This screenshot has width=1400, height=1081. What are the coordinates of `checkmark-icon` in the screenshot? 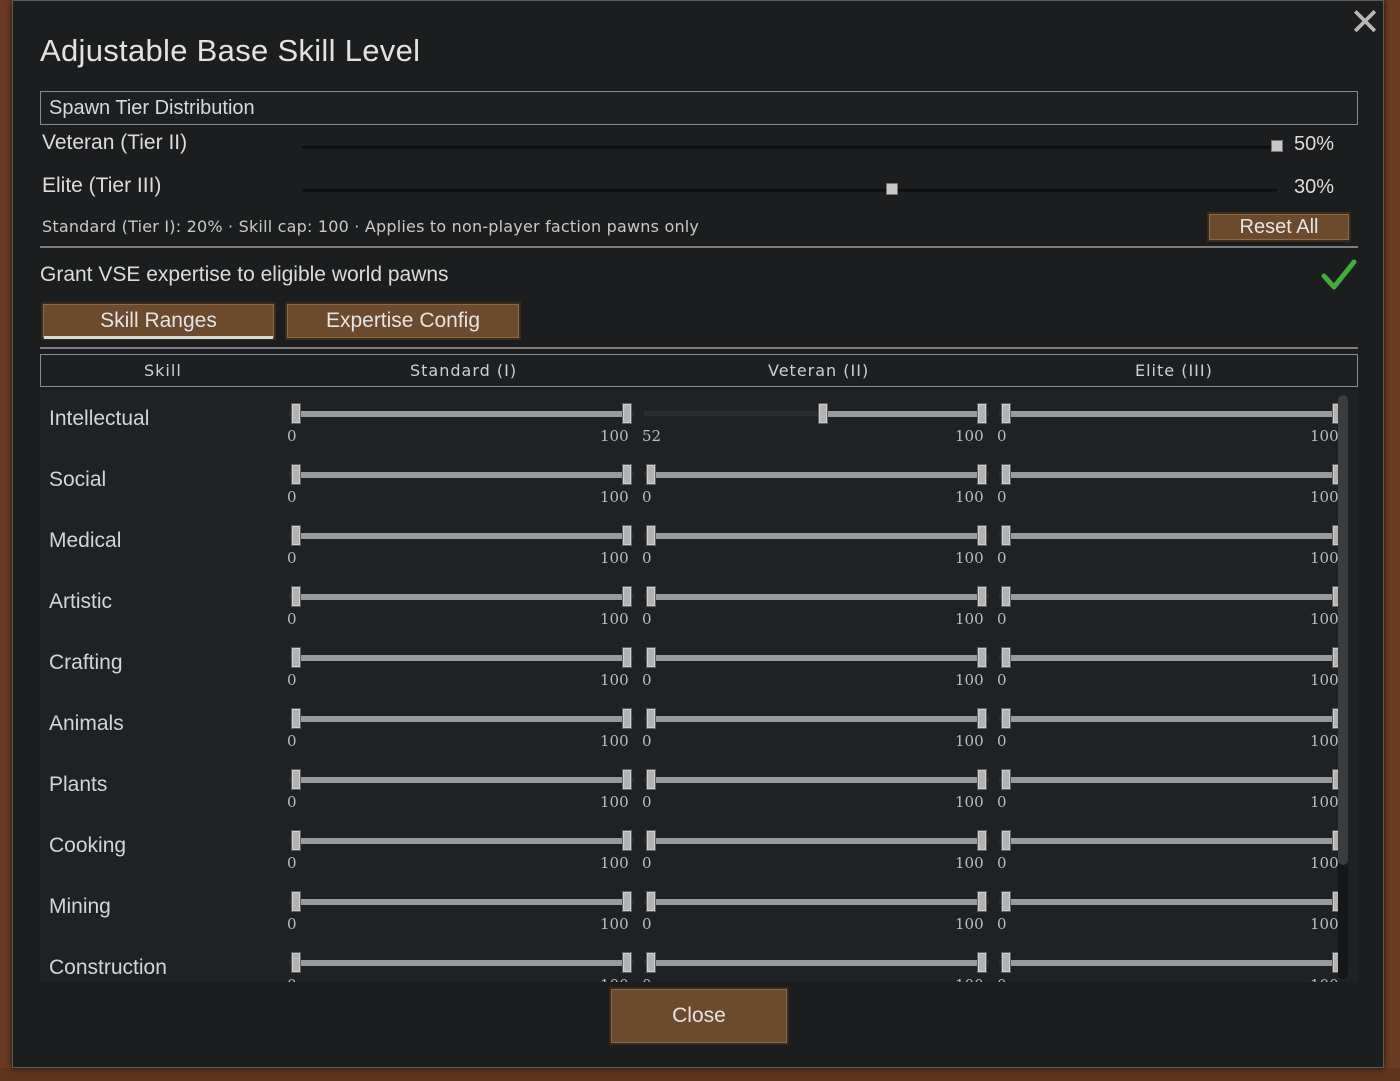 It's located at (1339, 275).